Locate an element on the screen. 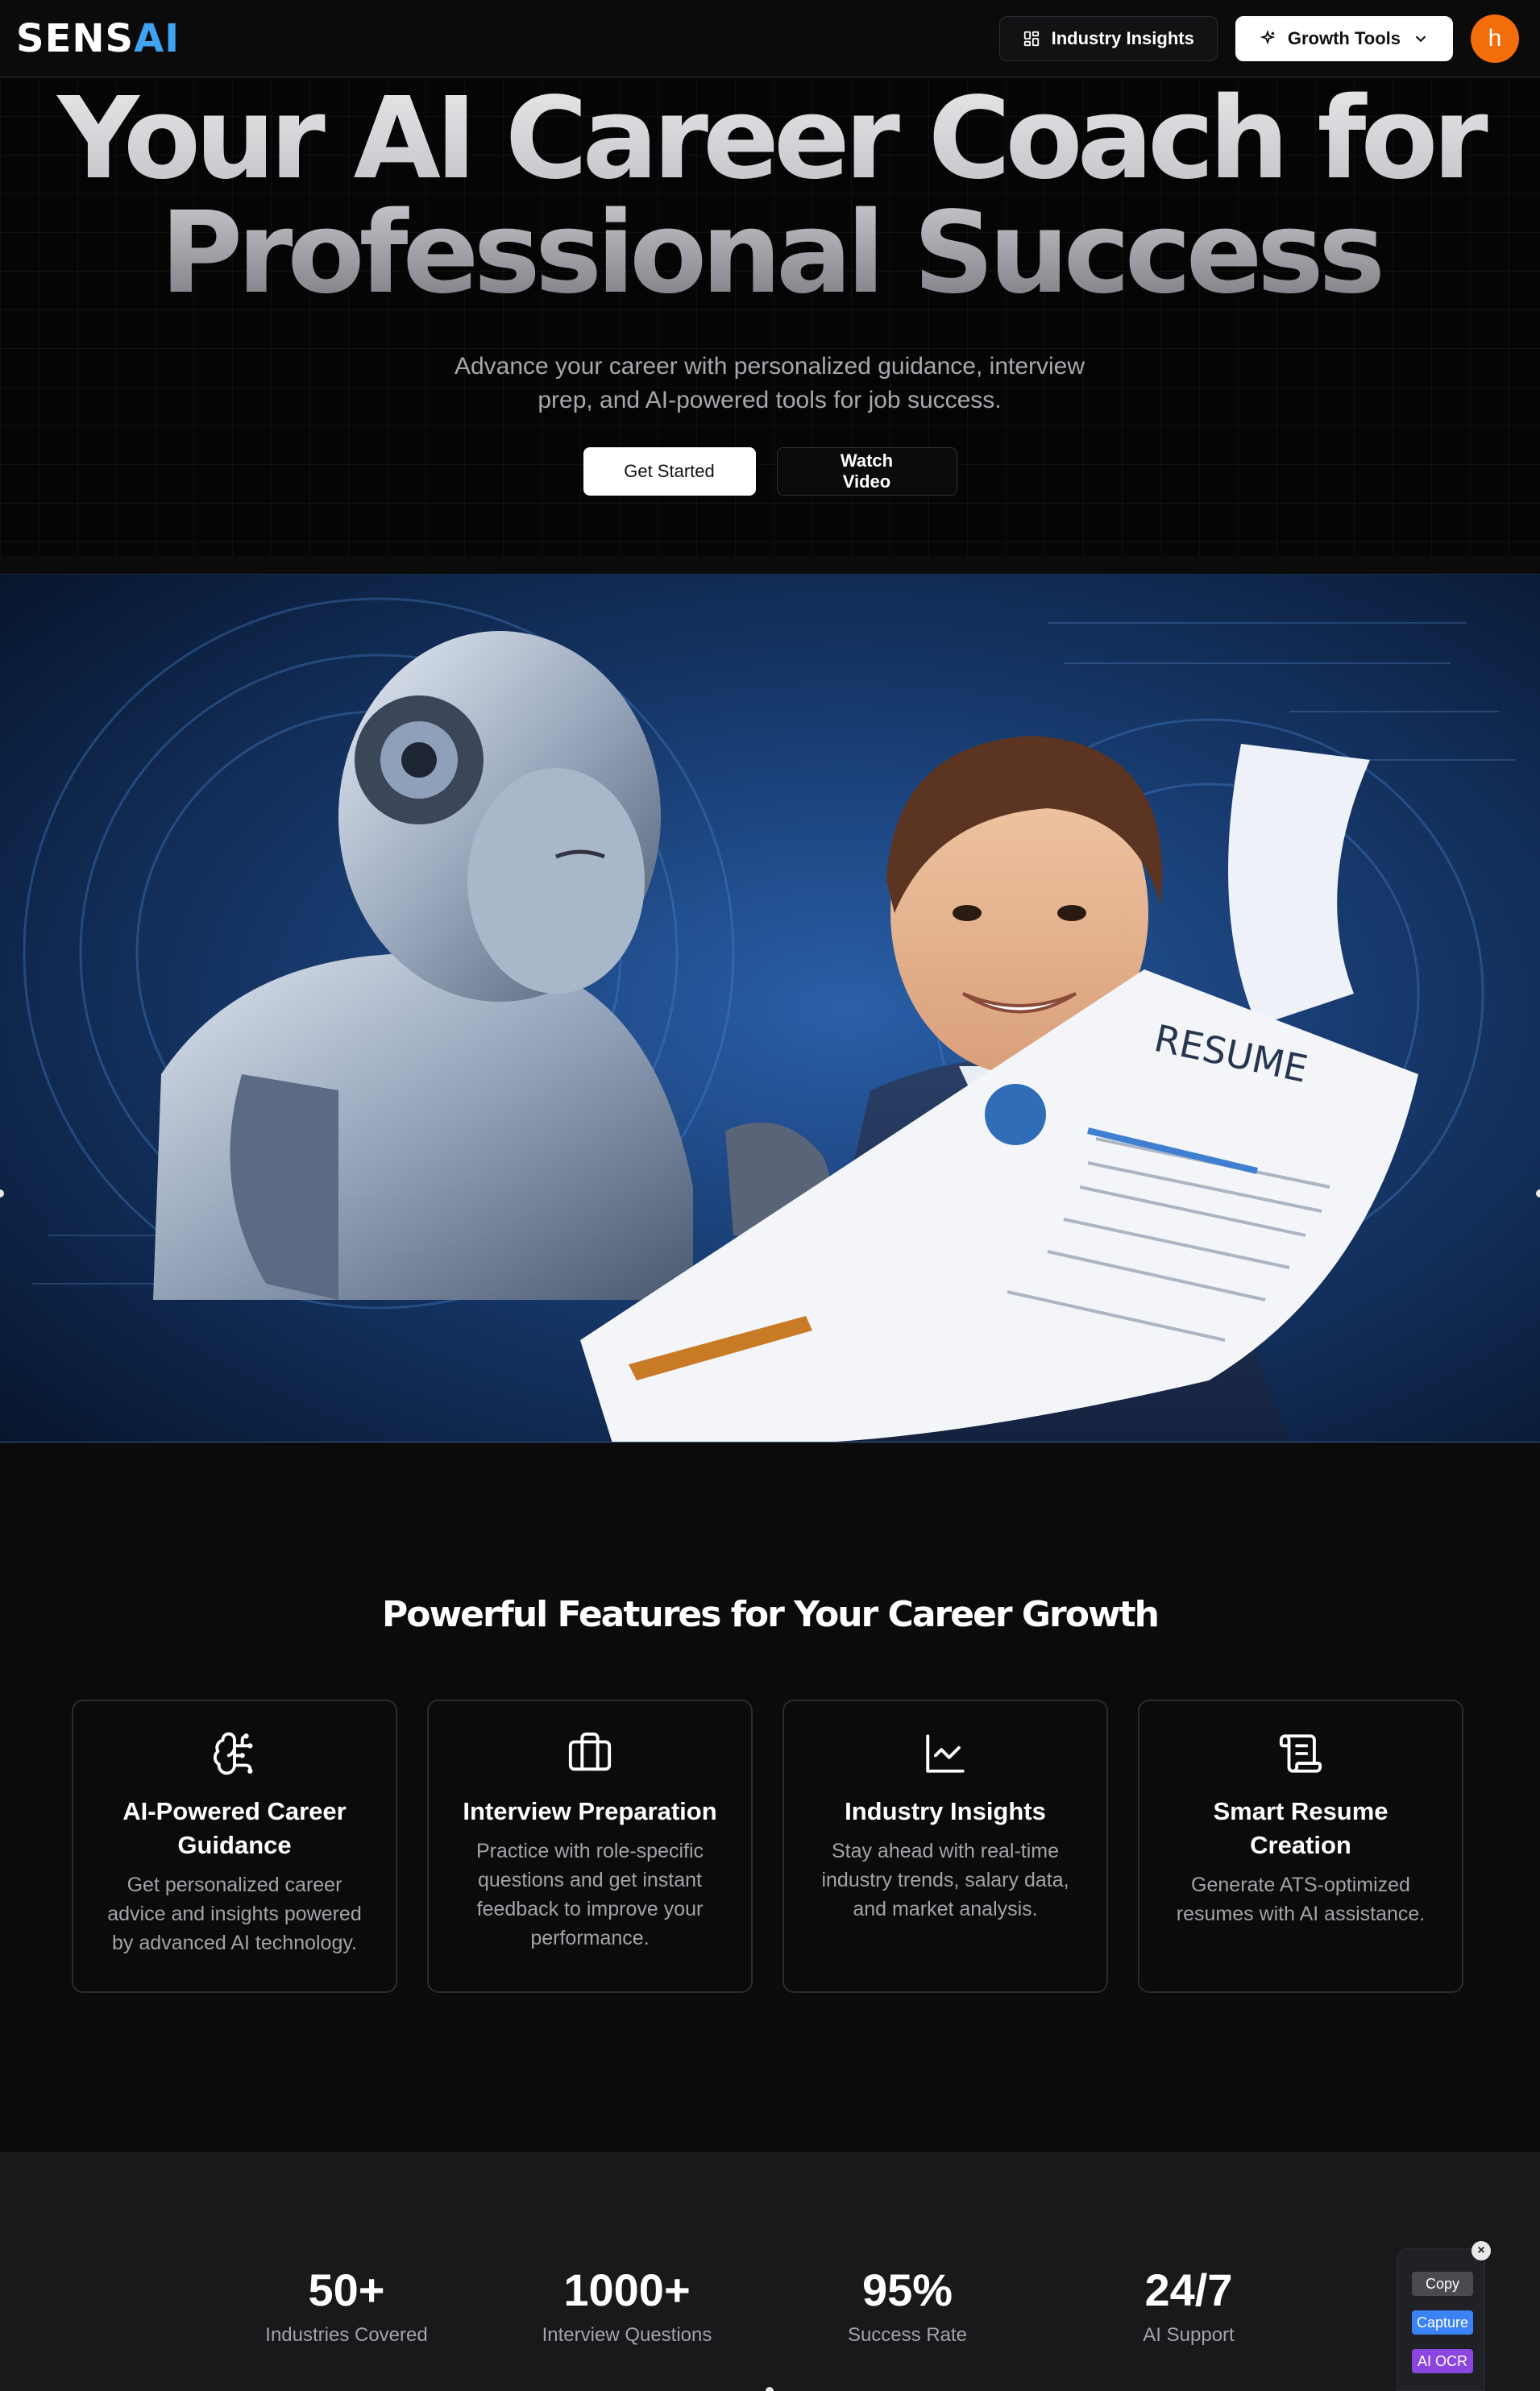  line-chart-icon is located at coordinates (946, 1753).